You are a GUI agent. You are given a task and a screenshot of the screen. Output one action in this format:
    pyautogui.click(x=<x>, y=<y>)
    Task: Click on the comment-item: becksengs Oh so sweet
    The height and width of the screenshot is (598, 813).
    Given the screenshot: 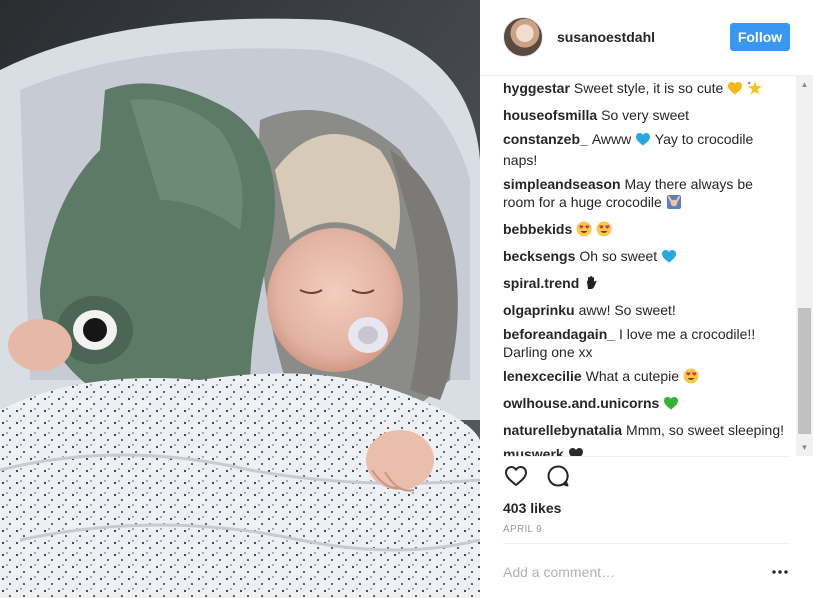 What is the action you would take?
    pyautogui.click(x=644, y=257)
    